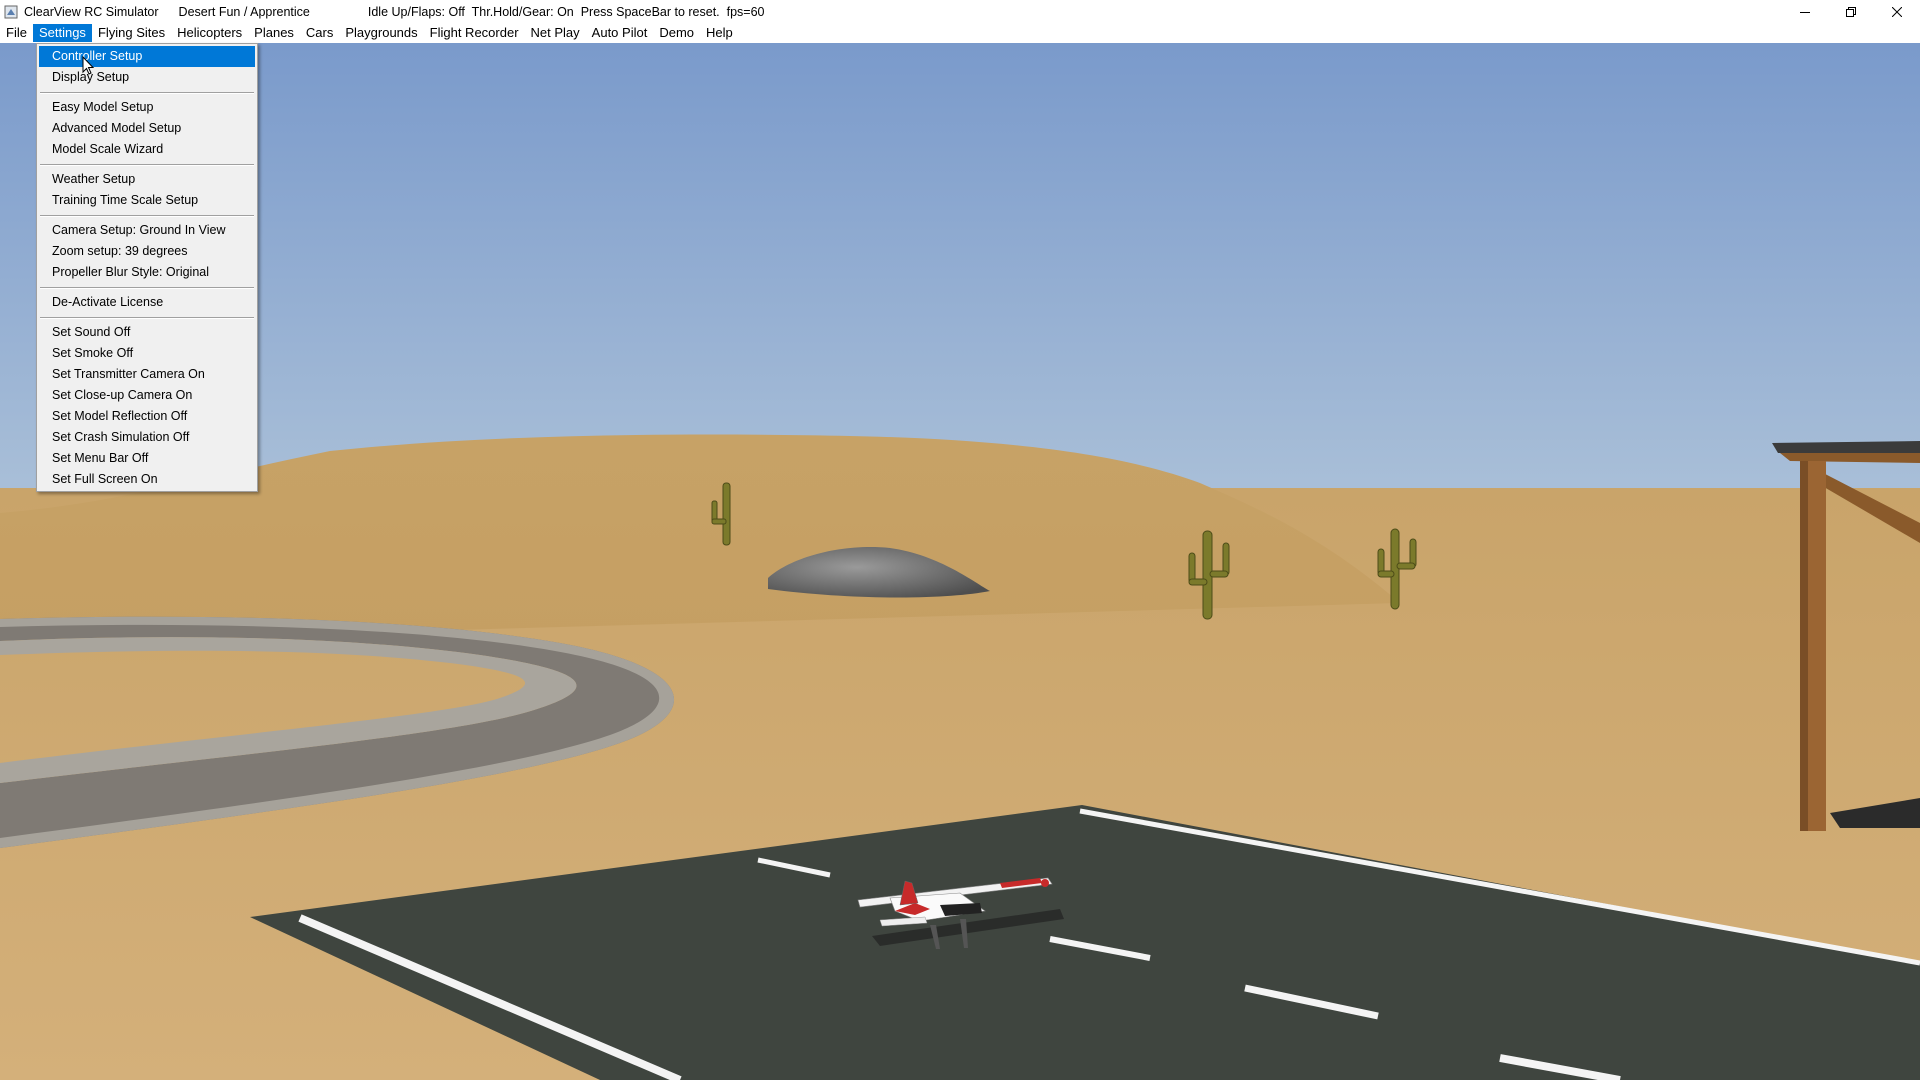 This screenshot has width=1920, height=1080. Describe the element at coordinates (147, 149) in the screenshot. I see `menu-model-scale-wizard: Model Scale Wizard` at that location.